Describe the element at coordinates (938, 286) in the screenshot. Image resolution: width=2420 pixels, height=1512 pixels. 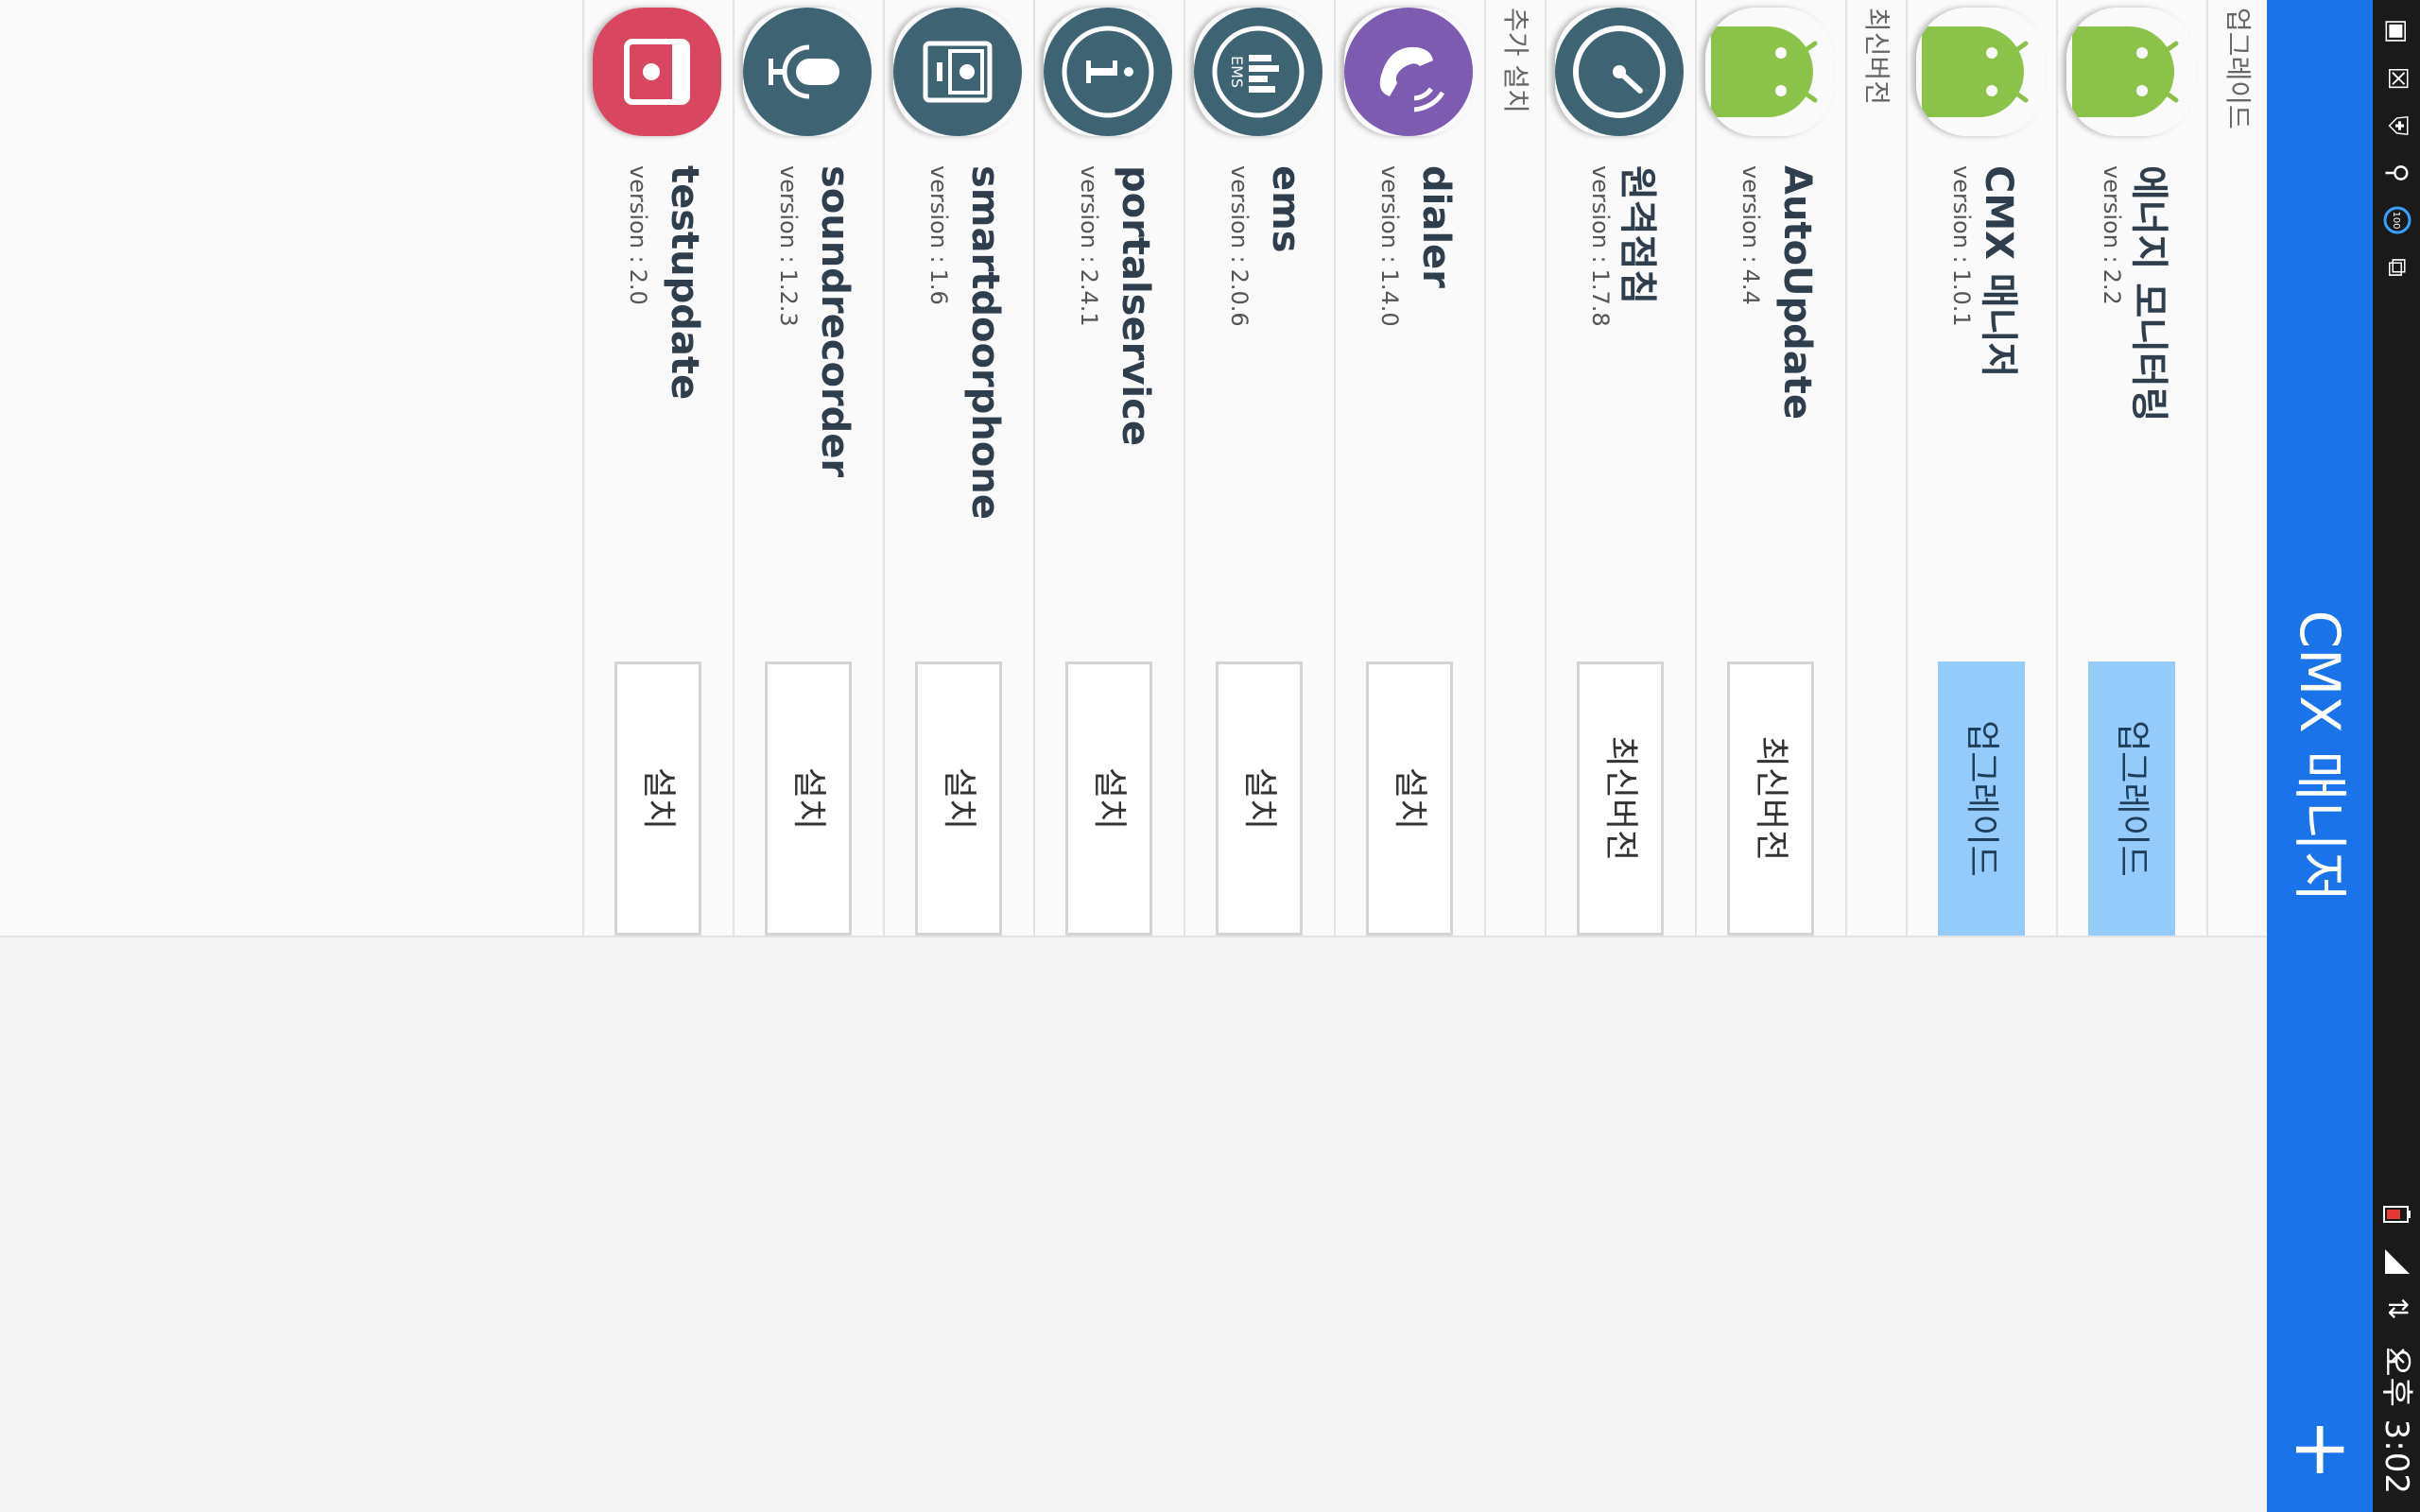
I see `version-number: 1.6` at that location.